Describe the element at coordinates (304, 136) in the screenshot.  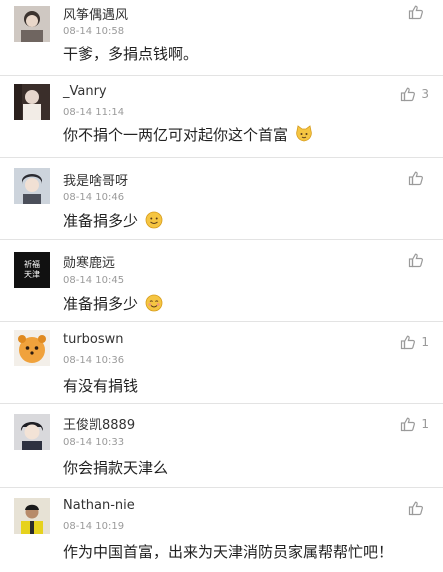
I see `cat-face-emoji` at that location.